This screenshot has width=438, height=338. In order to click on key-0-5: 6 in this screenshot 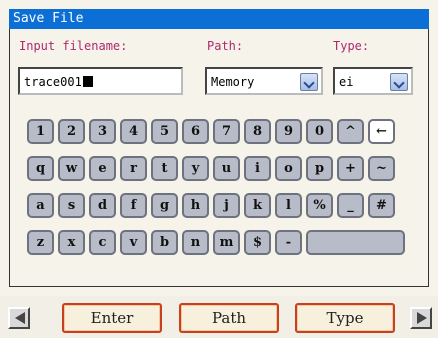, I will do `click(195, 131)`.